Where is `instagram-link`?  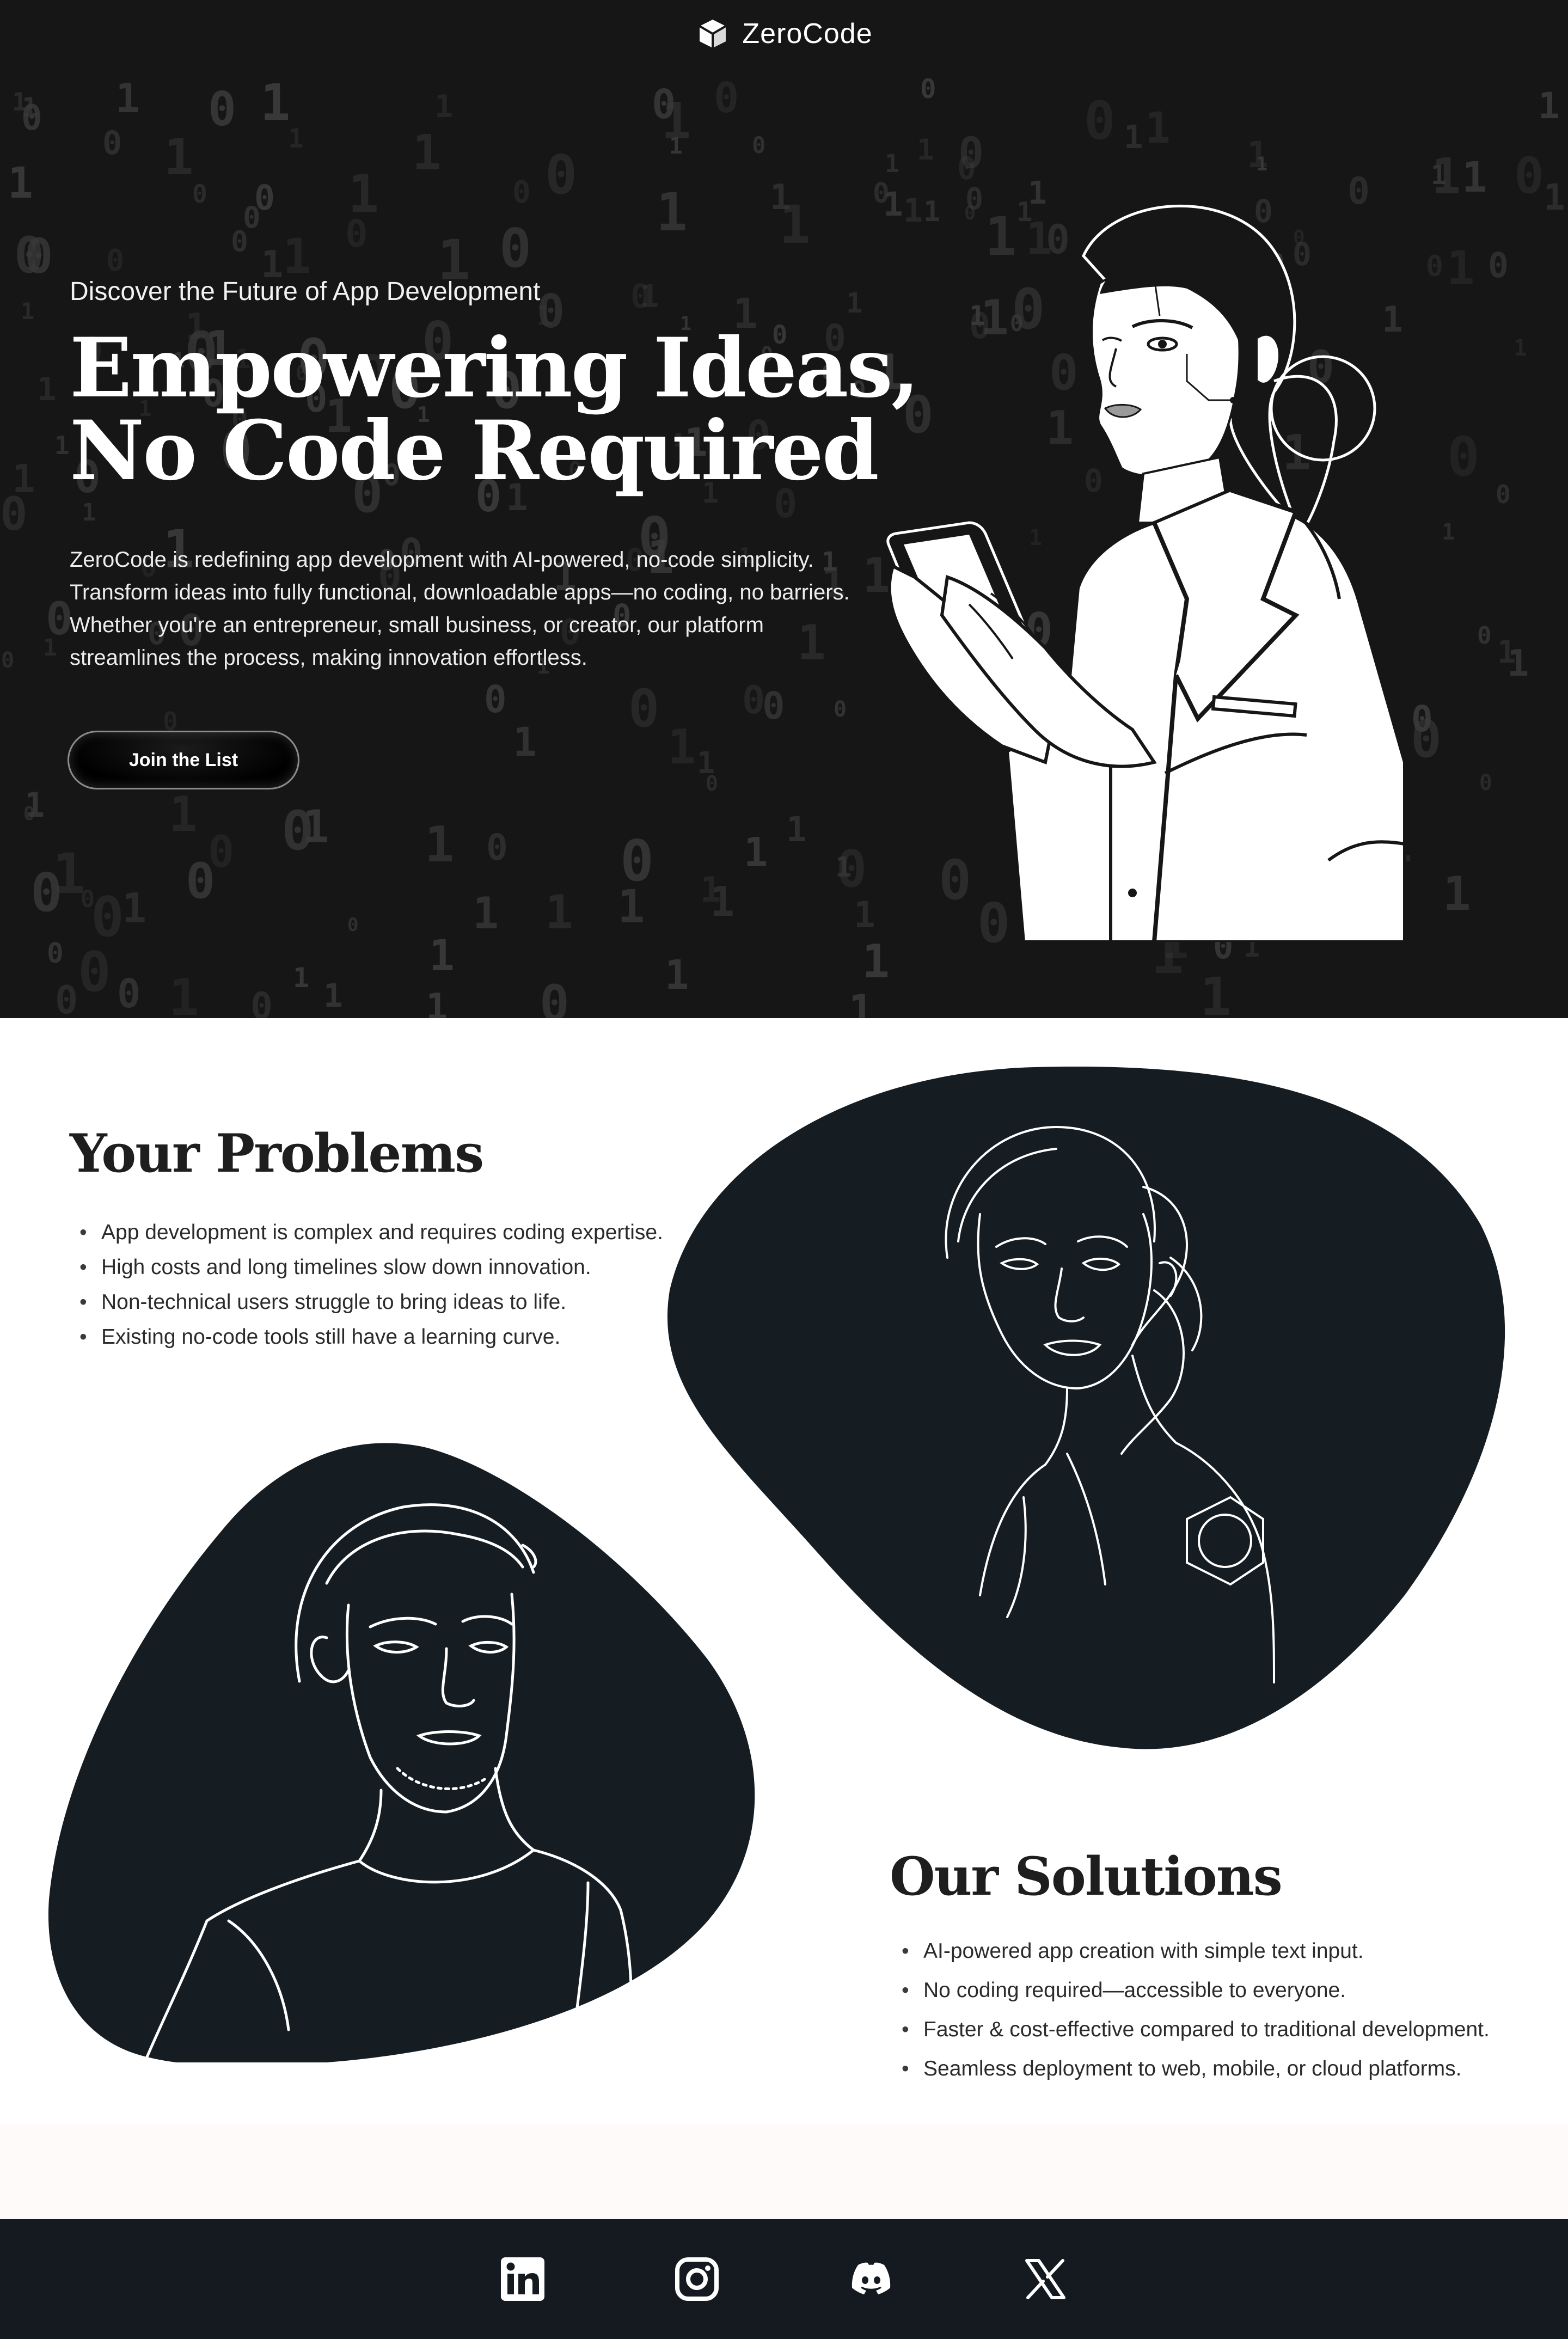 instagram-link is located at coordinates (697, 2279).